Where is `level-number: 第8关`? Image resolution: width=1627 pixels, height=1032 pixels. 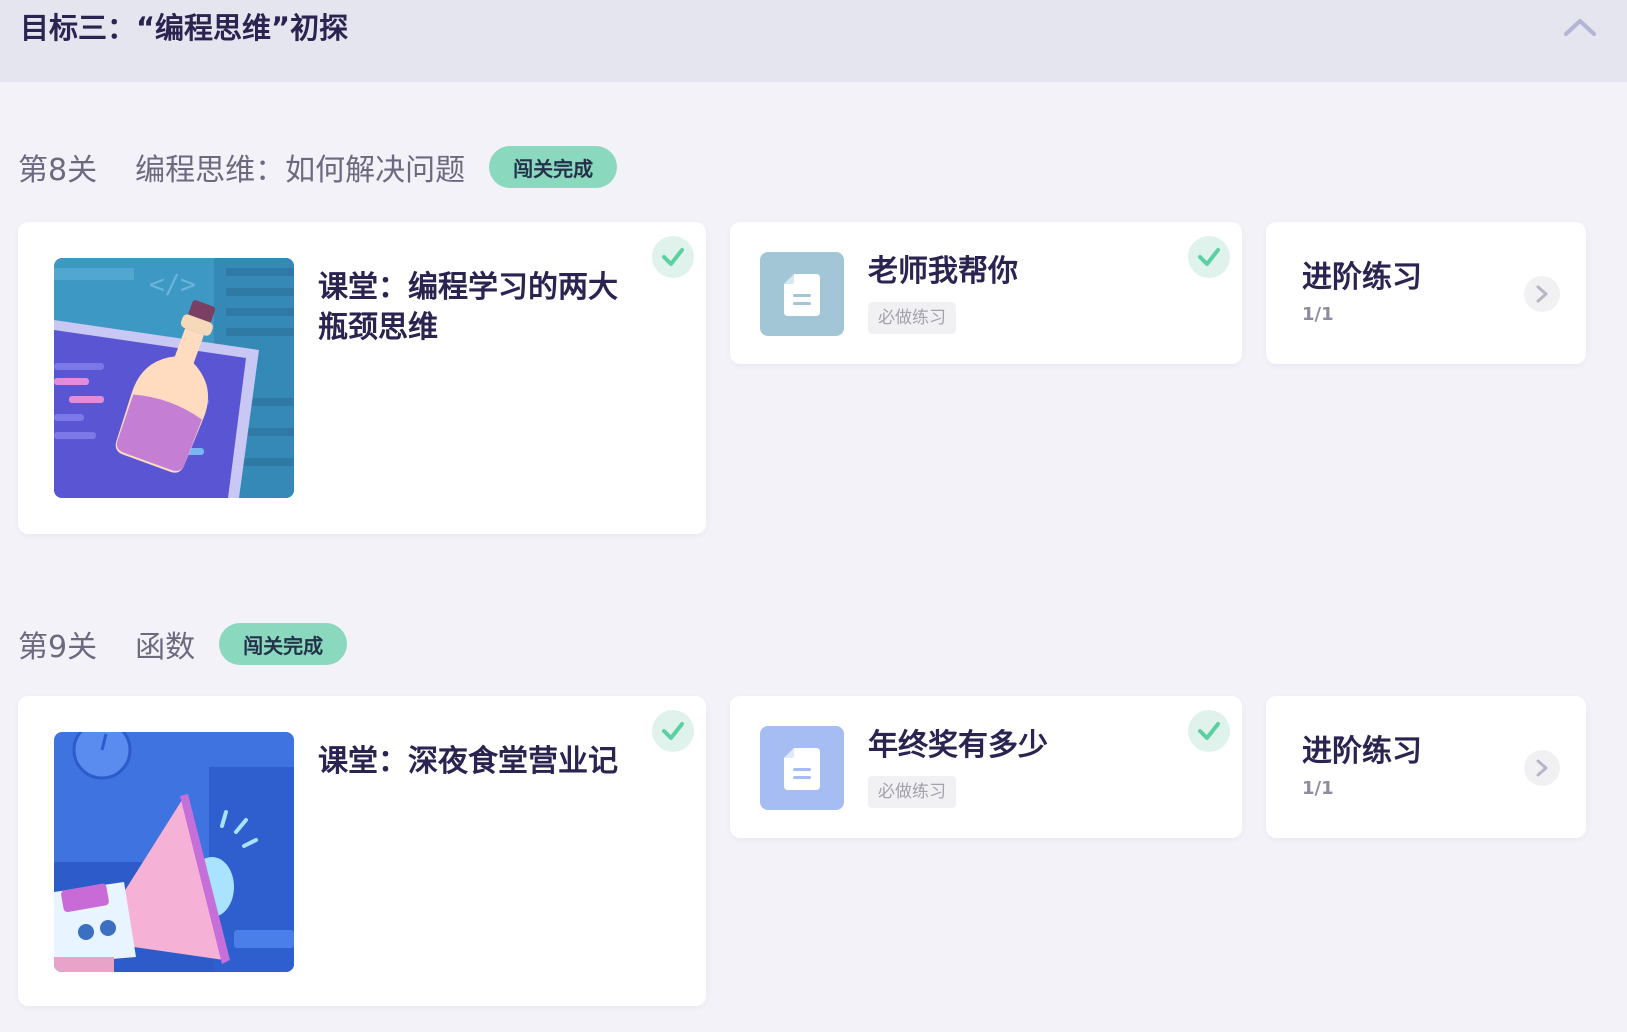
level-number: 第8关 is located at coordinates (58, 170).